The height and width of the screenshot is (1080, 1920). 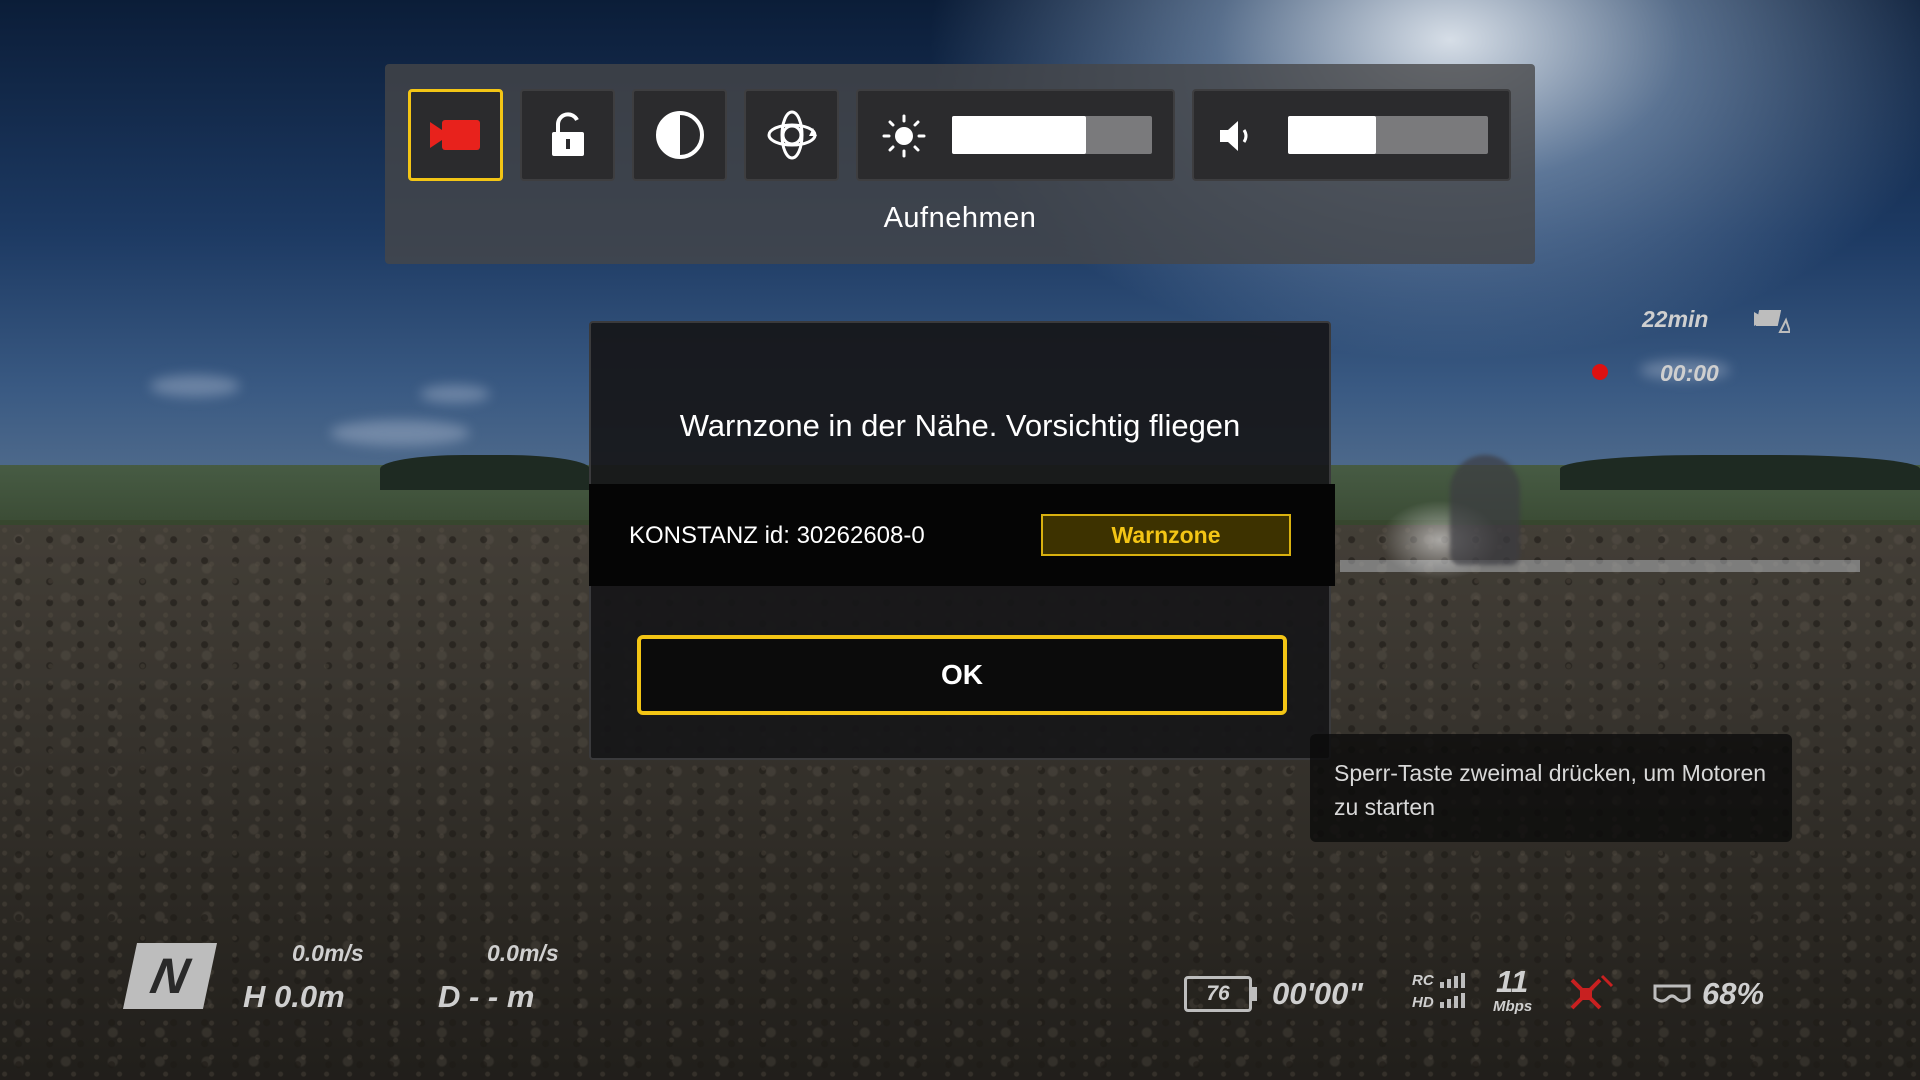 What do you see at coordinates (1675, 319) in the screenshot?
I see `record-remaining-time: 22min` at bounding box center [1675, 319].